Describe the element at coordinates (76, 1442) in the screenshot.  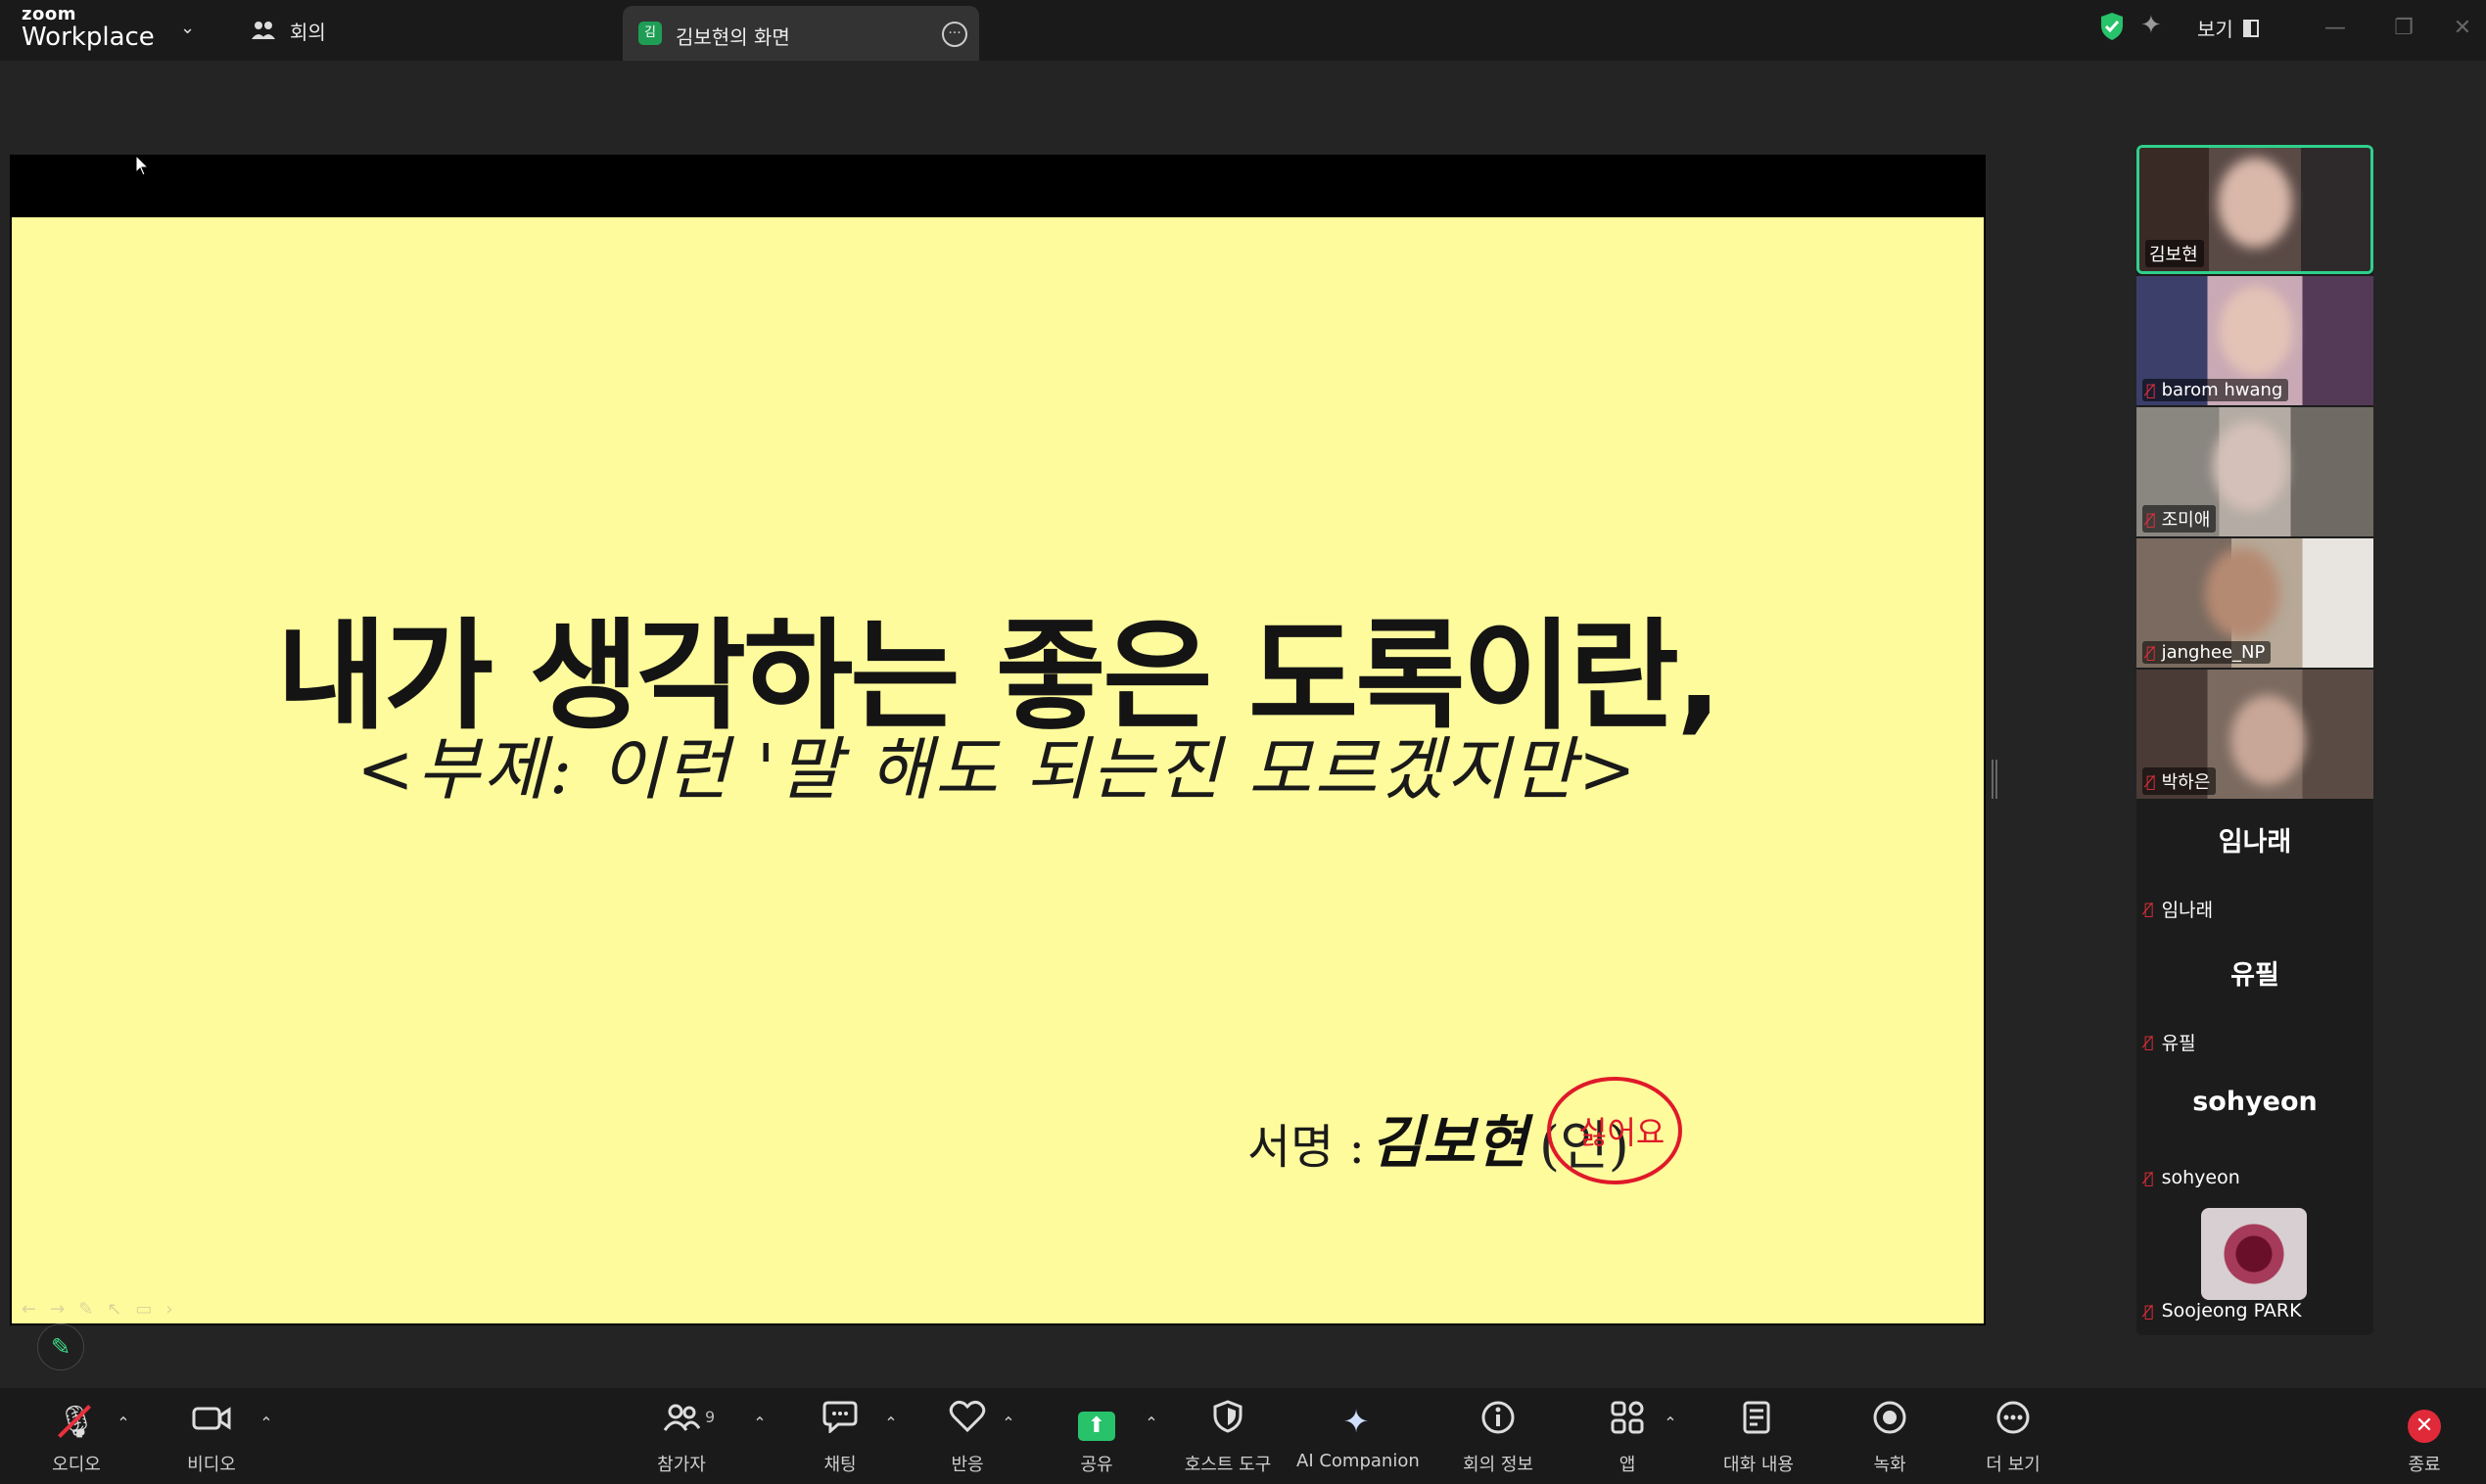
I see `audio-button: 🎙 오디오` at that location.